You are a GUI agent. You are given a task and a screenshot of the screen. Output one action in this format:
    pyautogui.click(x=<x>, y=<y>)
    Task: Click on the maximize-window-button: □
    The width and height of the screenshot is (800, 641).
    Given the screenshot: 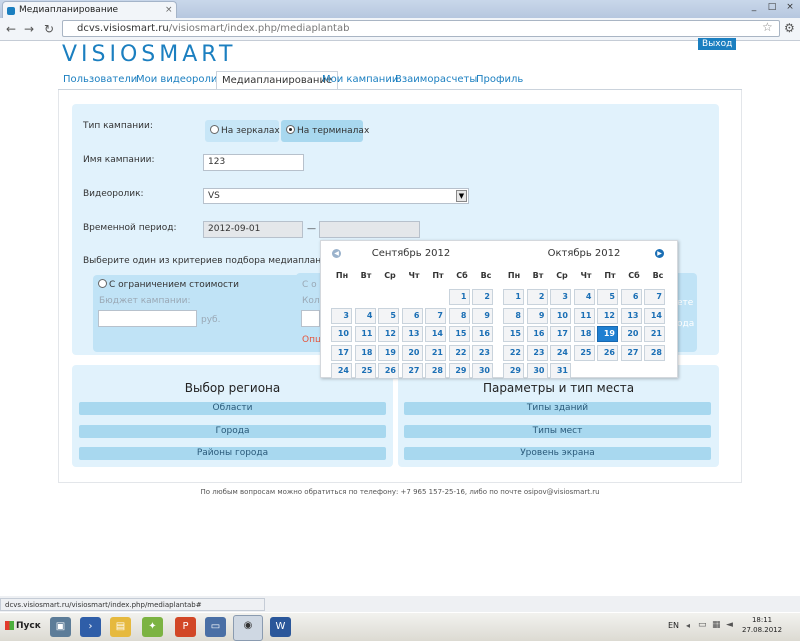 What is the action you would take?
    pyautogui.click(x=772, y=7)
    